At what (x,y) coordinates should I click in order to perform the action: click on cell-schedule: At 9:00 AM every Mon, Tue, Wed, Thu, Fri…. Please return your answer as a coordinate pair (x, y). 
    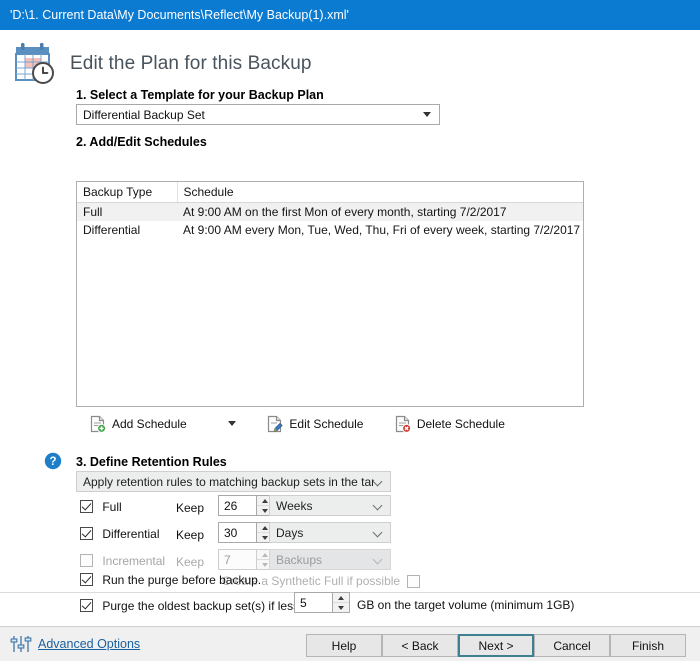
    Looking at the image, I should click on (382, 230).